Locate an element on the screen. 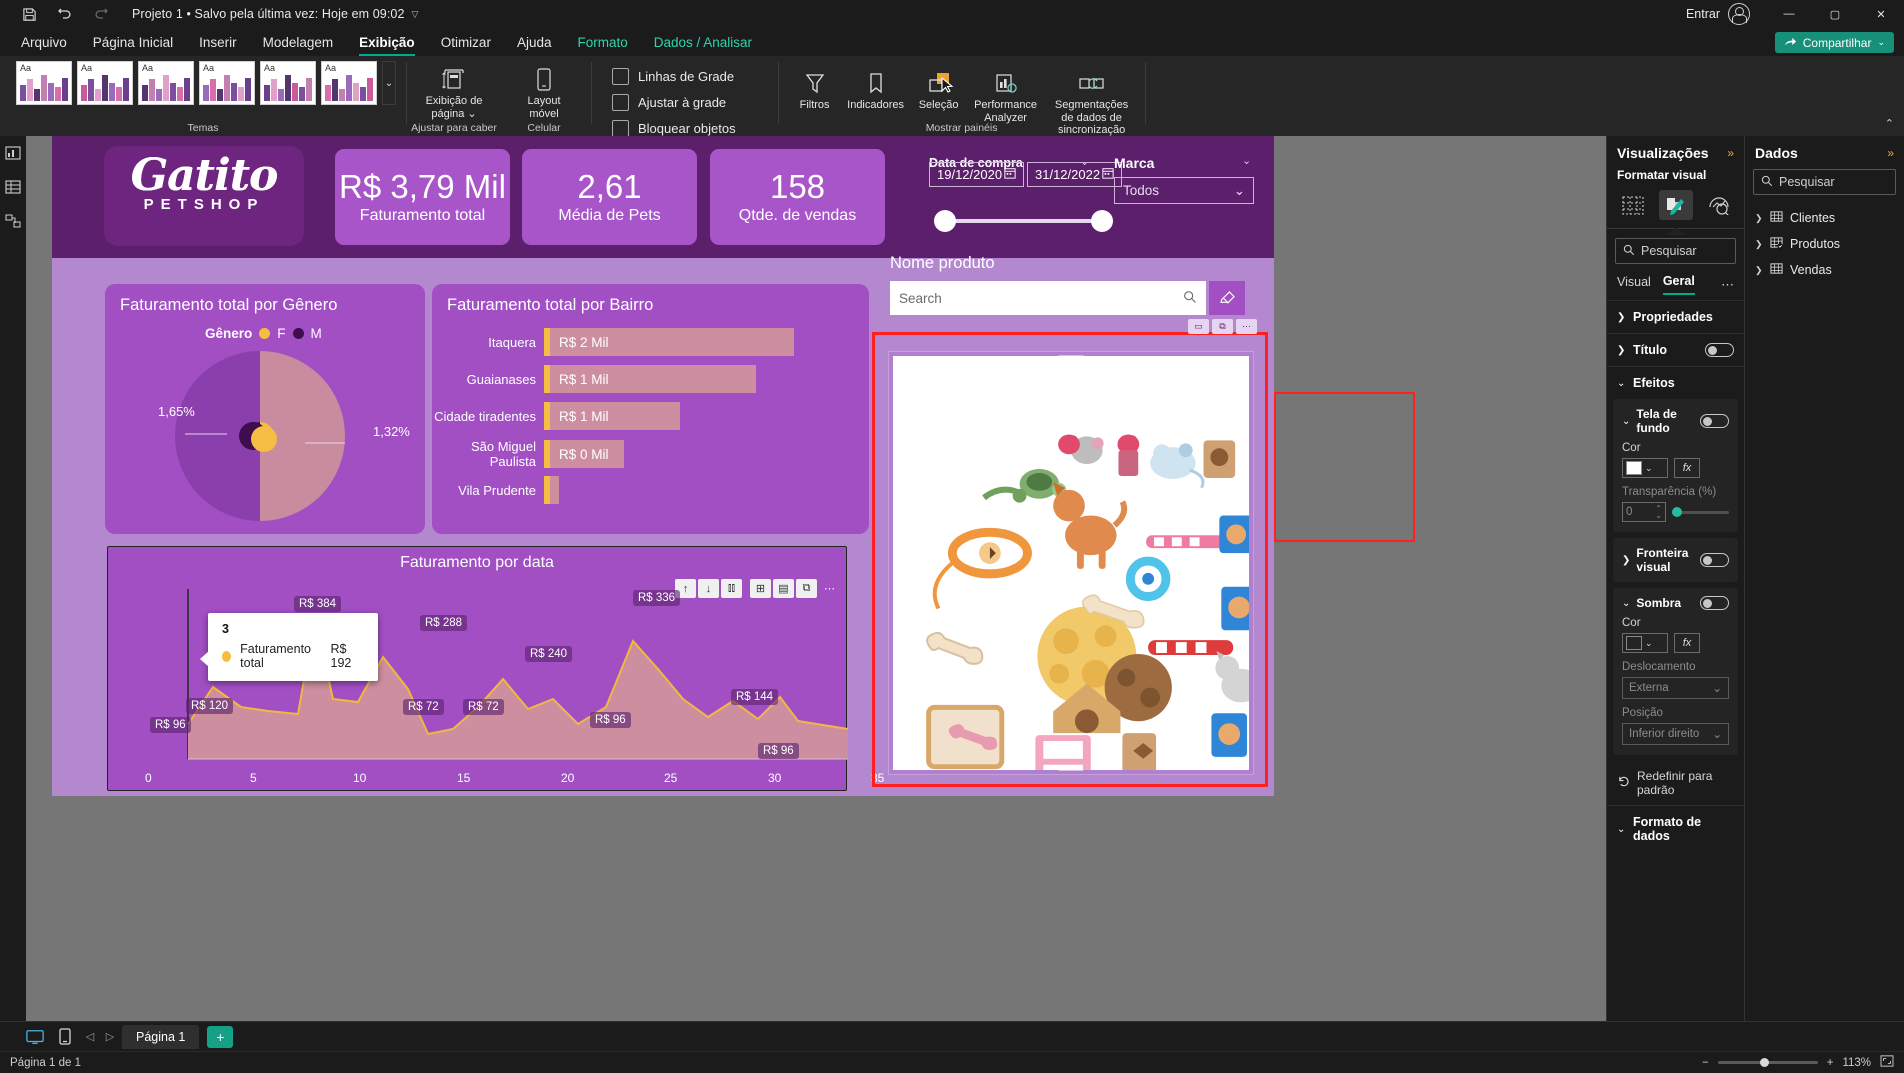 Image resolution: width=1904 pixels, height=1073 pixels. format-brush-icon is located at coordinates (1675, 212).